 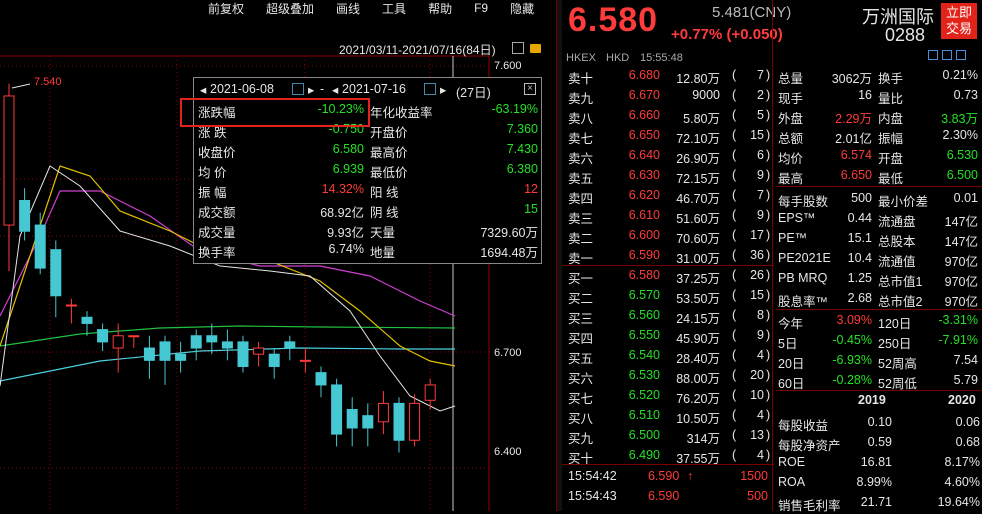 I want to click on market: HKEX, so click(x=581, y=58).